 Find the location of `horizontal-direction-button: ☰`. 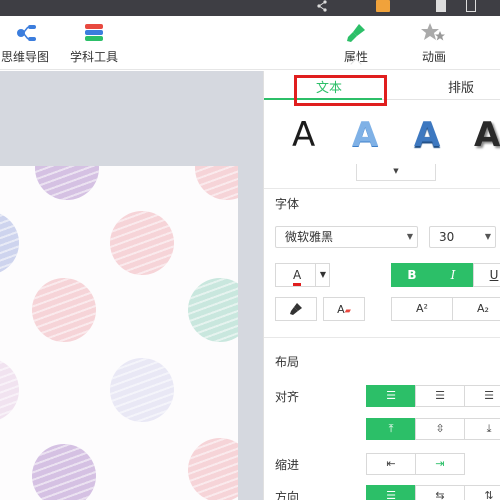

horizontal-direction-button: ☰ is located at coordinates (391, 492).